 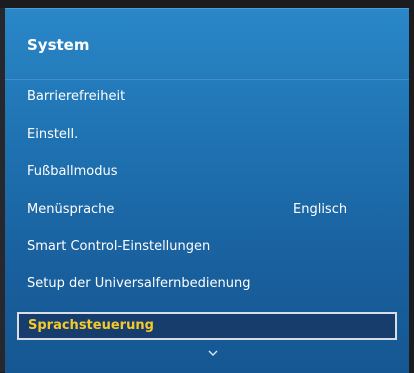 What do you see at coordinates (58, 45) in the screenshot?
I see `page-title: System` at bounding box center [58, 45].